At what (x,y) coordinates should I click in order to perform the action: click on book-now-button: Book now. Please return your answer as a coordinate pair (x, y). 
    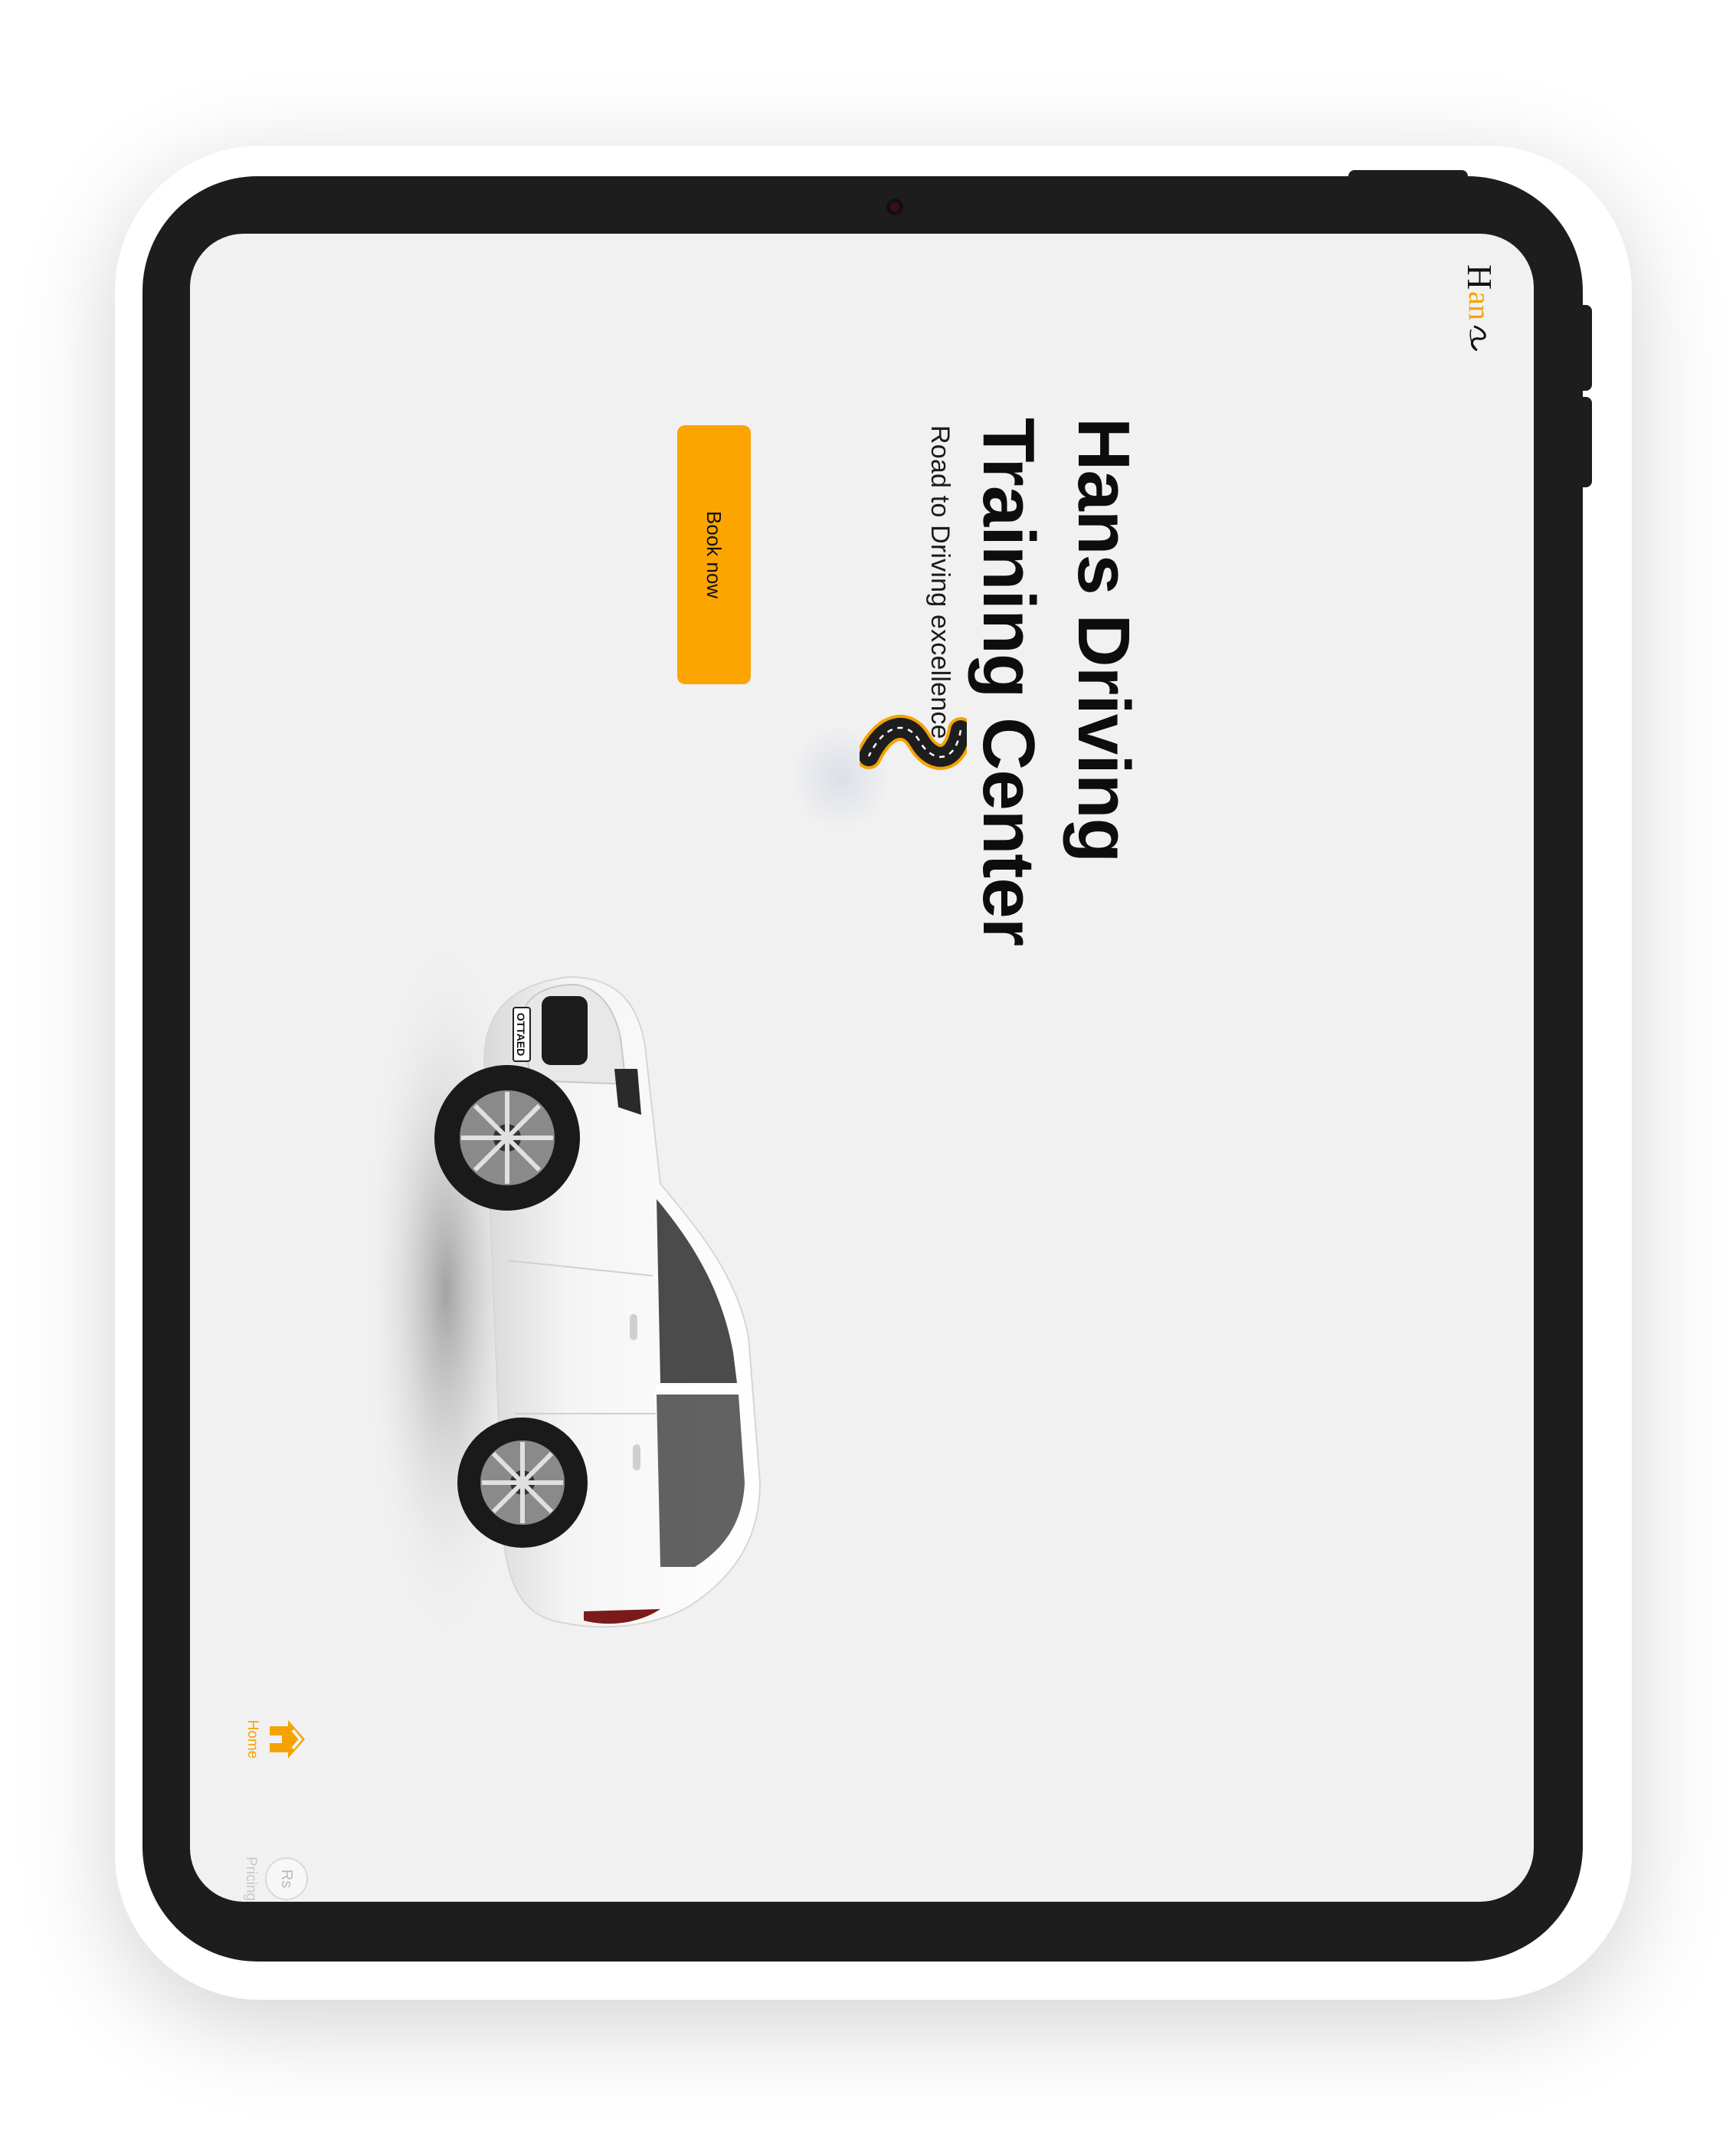
    Looking at the image, I should click on (714, 554).